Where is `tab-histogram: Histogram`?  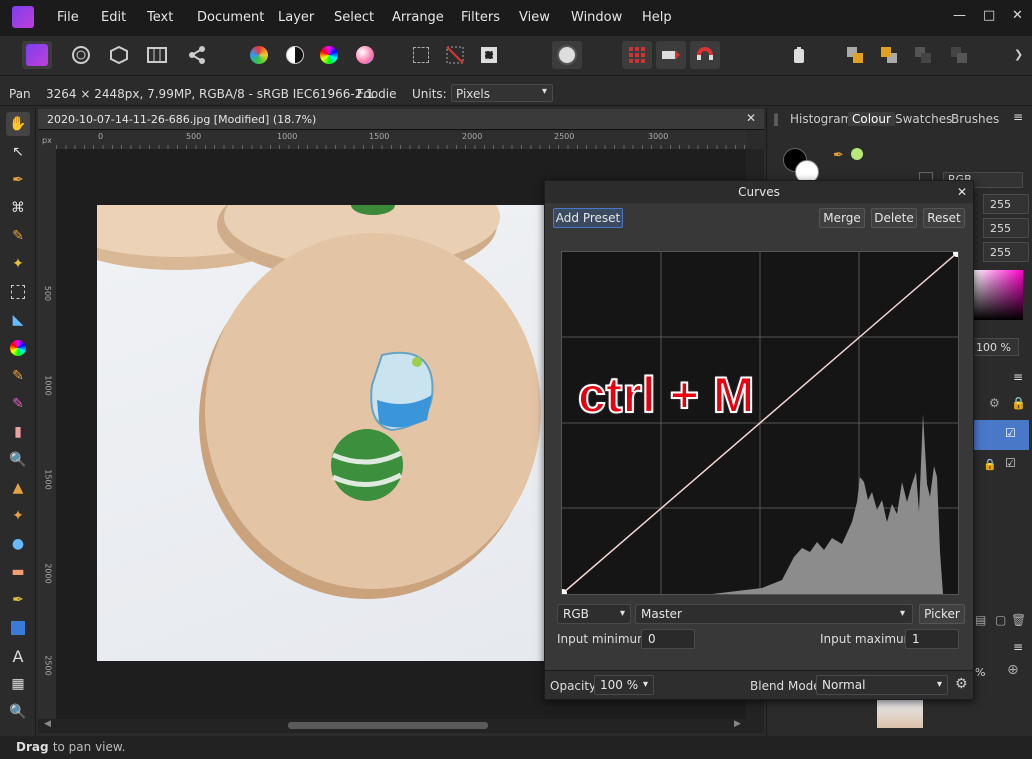 tab-histogram: Histogram is located at coordinates (821, 119).